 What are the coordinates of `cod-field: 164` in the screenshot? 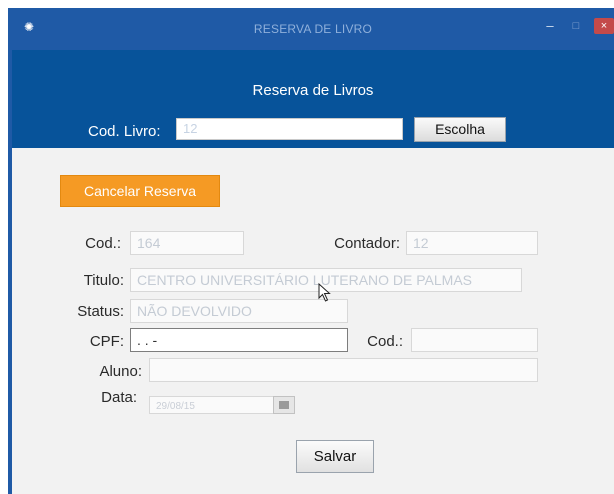 It's located at (187, 243).